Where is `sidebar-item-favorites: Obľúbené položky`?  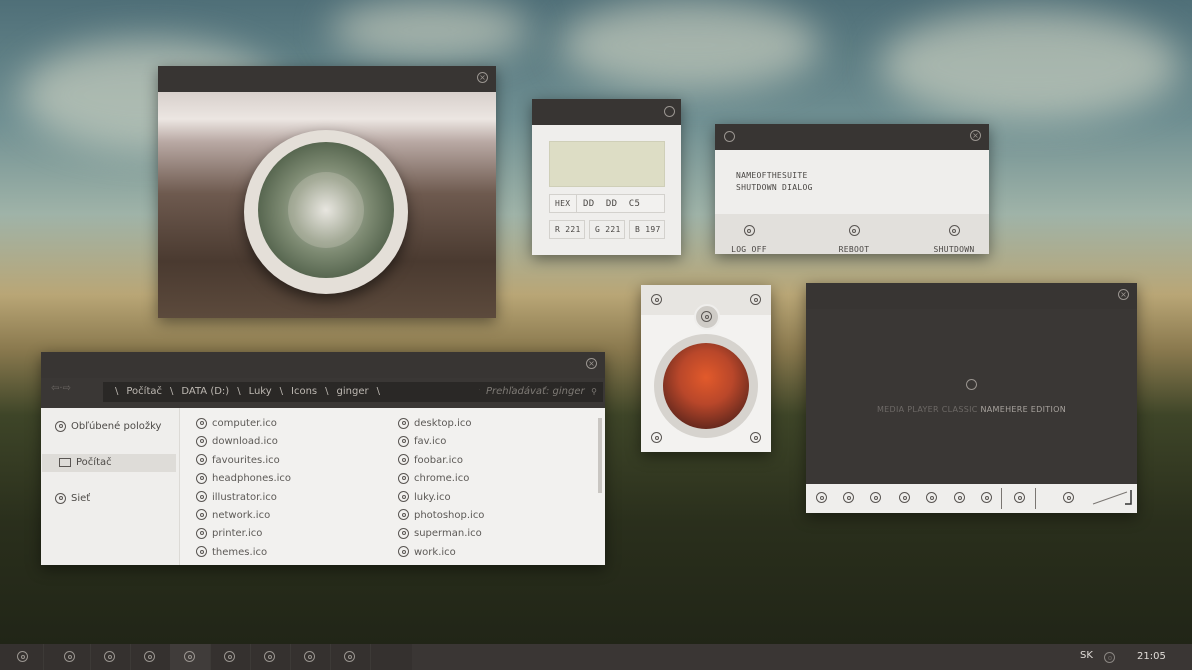
sidebar-item-favorites: Obľúbené položky is located at coordinates (110, 427).